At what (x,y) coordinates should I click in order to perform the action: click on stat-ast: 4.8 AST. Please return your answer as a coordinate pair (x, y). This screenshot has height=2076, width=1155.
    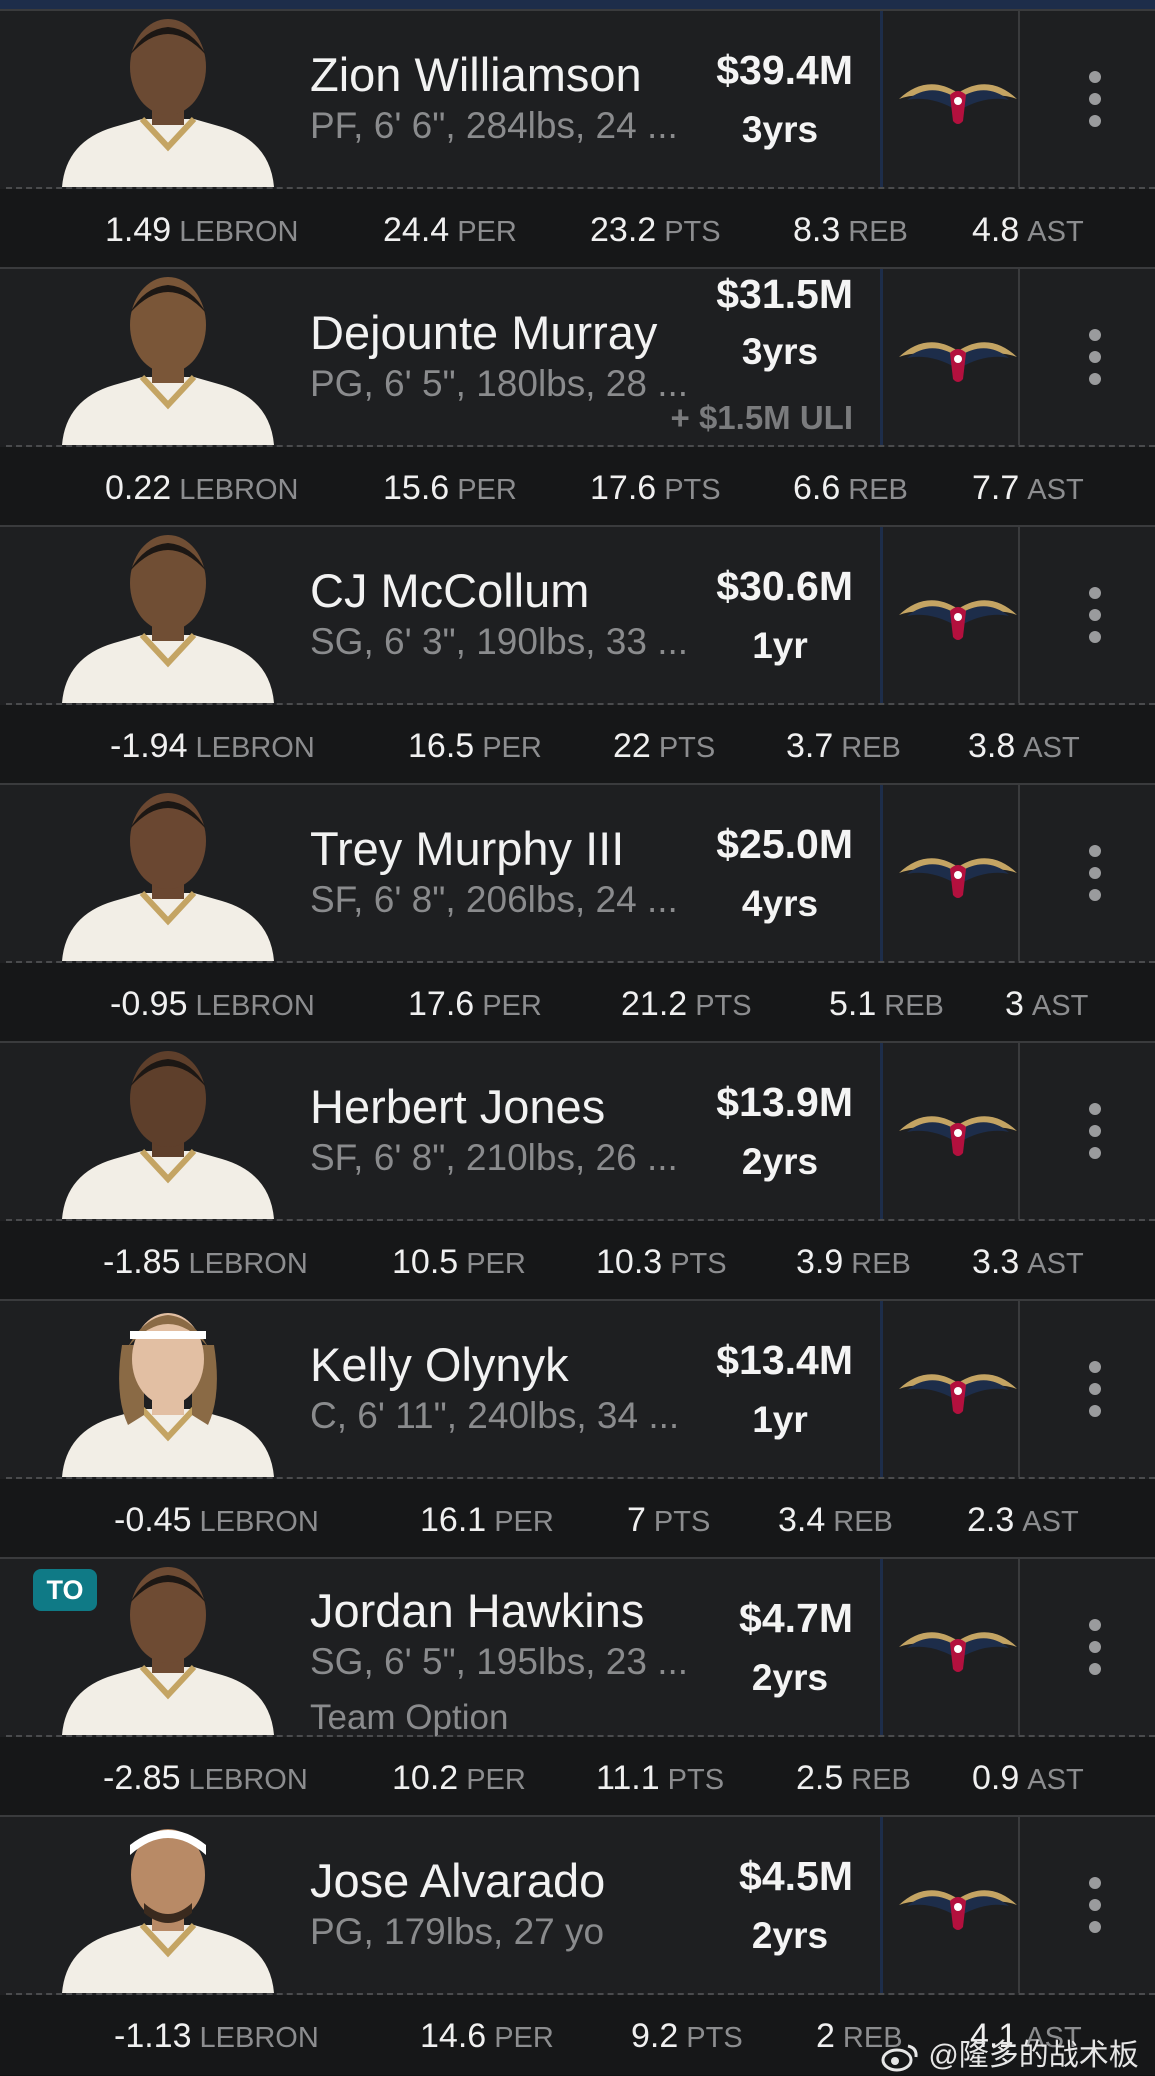
    Looking at the image, I should click on (1028, 230).